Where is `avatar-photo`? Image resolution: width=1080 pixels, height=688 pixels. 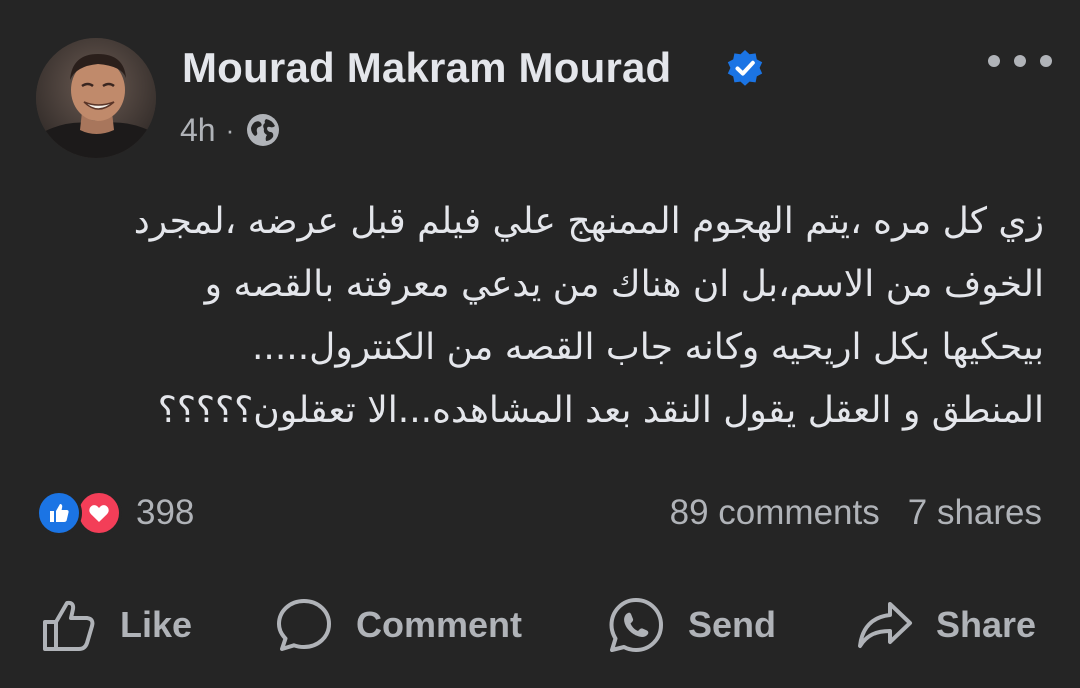 avatar-photo is located at coordinates (96, 98).